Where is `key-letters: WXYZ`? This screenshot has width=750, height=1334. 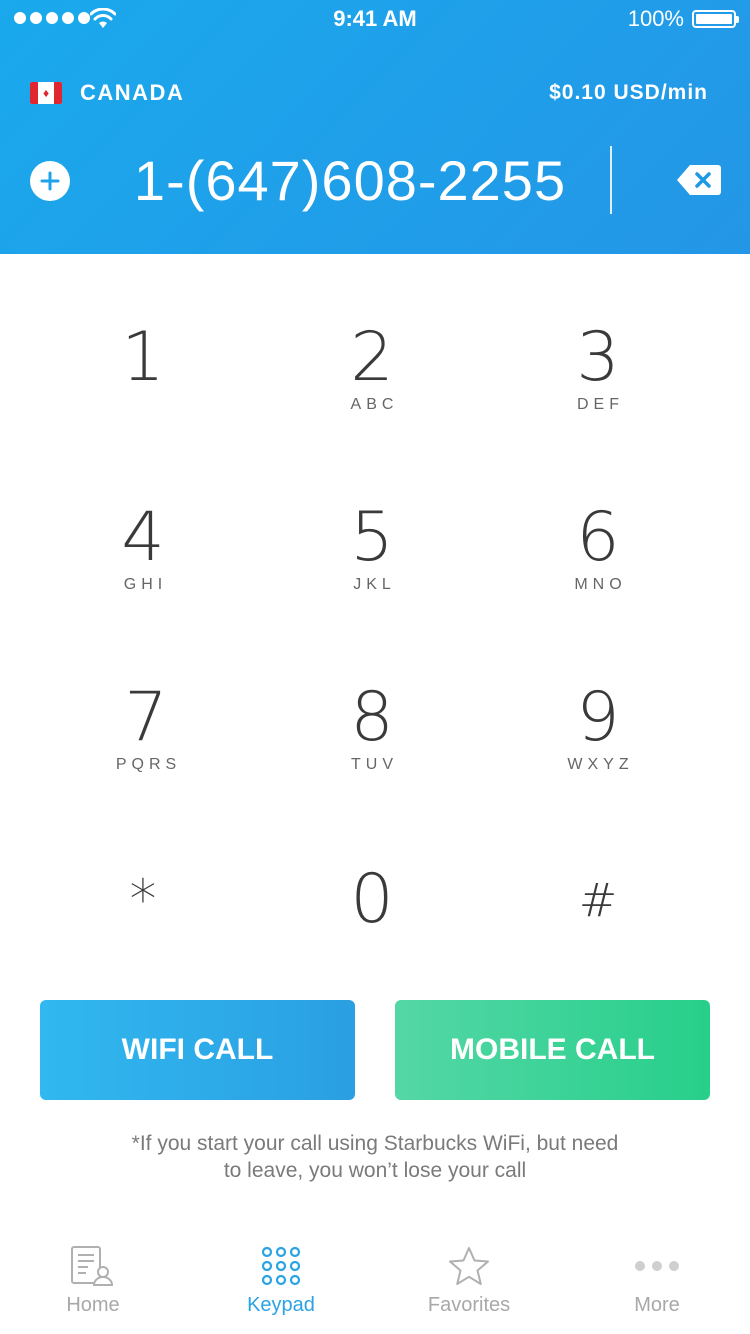
key-letters: WXYZ is located at coordinates (600, 764).